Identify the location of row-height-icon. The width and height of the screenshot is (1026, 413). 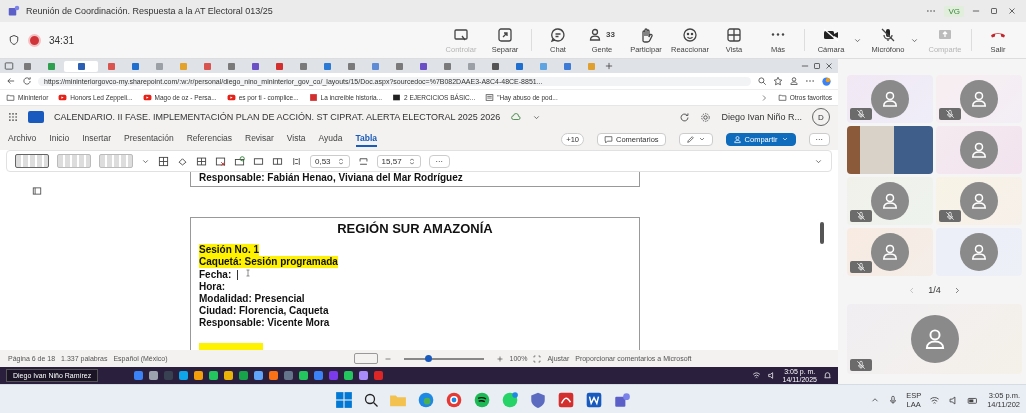
(296, 161).